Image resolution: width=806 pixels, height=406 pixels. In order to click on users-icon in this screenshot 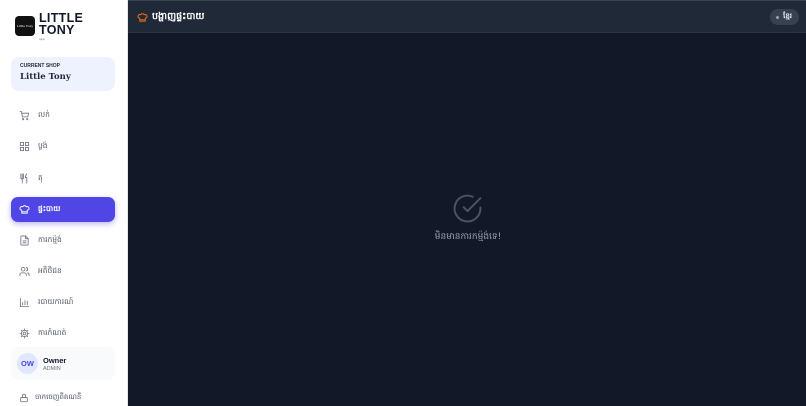, I will do `click(24, 271)`.